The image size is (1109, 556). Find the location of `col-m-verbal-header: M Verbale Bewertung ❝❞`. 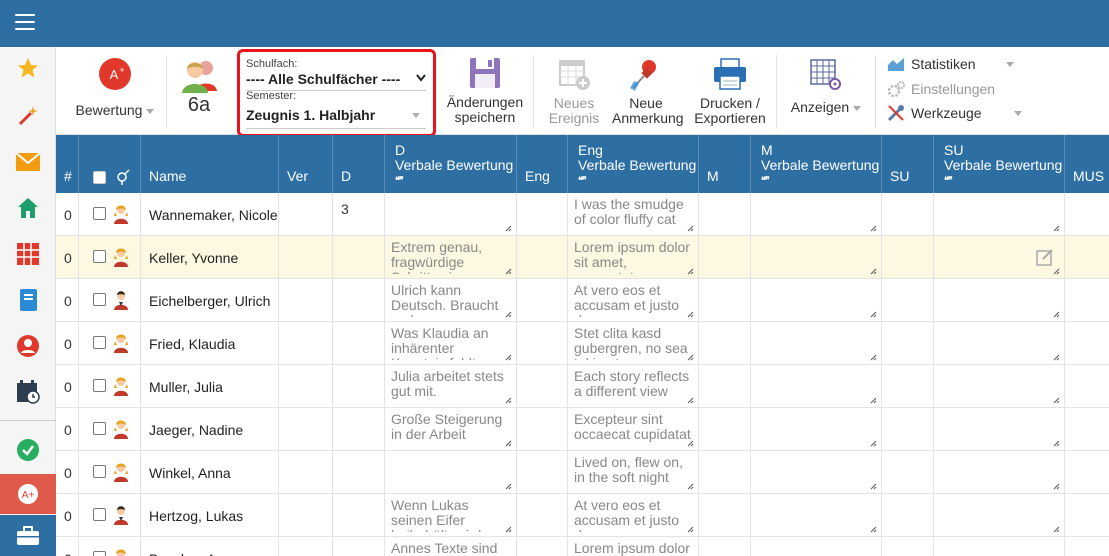

col-m-verbal-header: M Verbale Bewertung ❝❞ is located at coordinates (816, 164).